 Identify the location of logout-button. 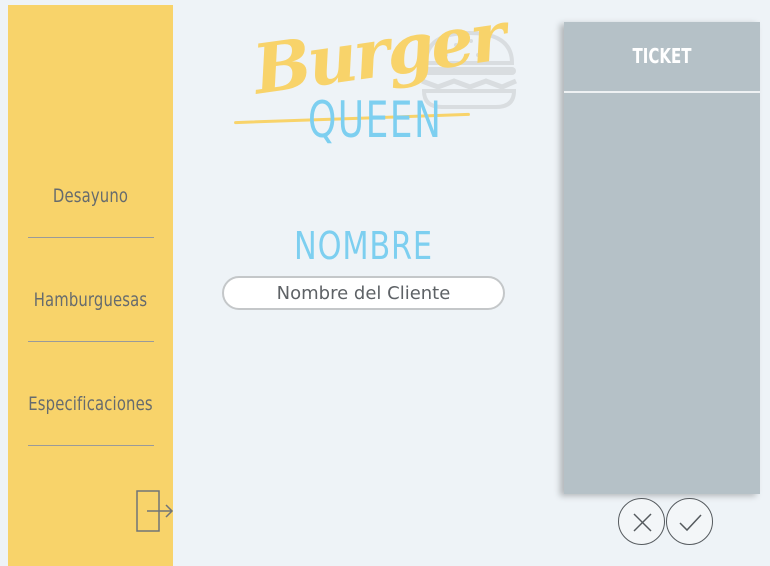
(155, 511).